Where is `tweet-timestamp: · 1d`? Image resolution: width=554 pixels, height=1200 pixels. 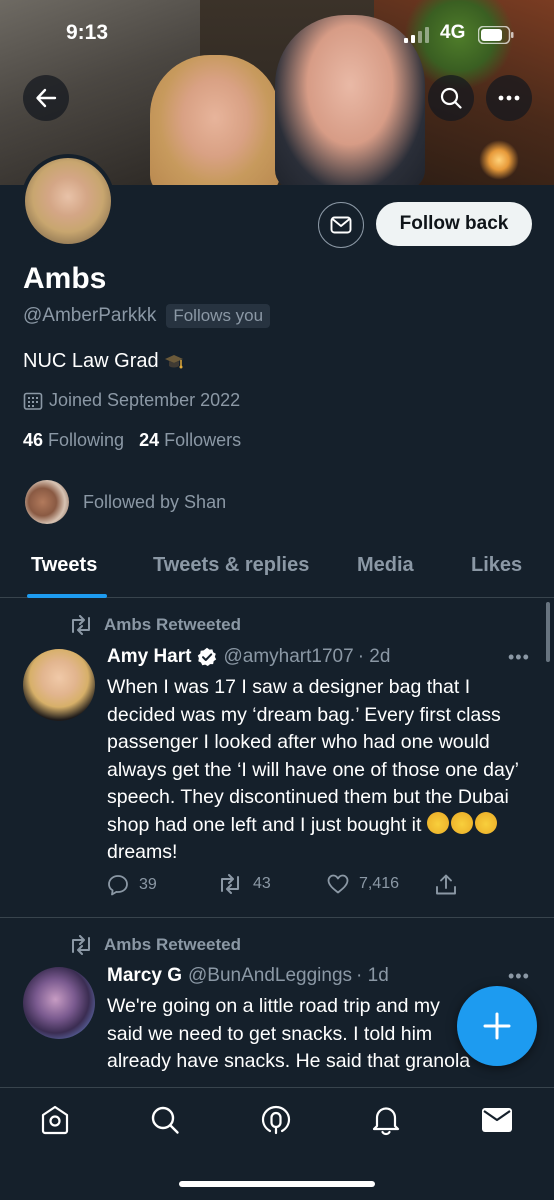
tweet-timestamp: · 1d is located at coordinates (372, 975).